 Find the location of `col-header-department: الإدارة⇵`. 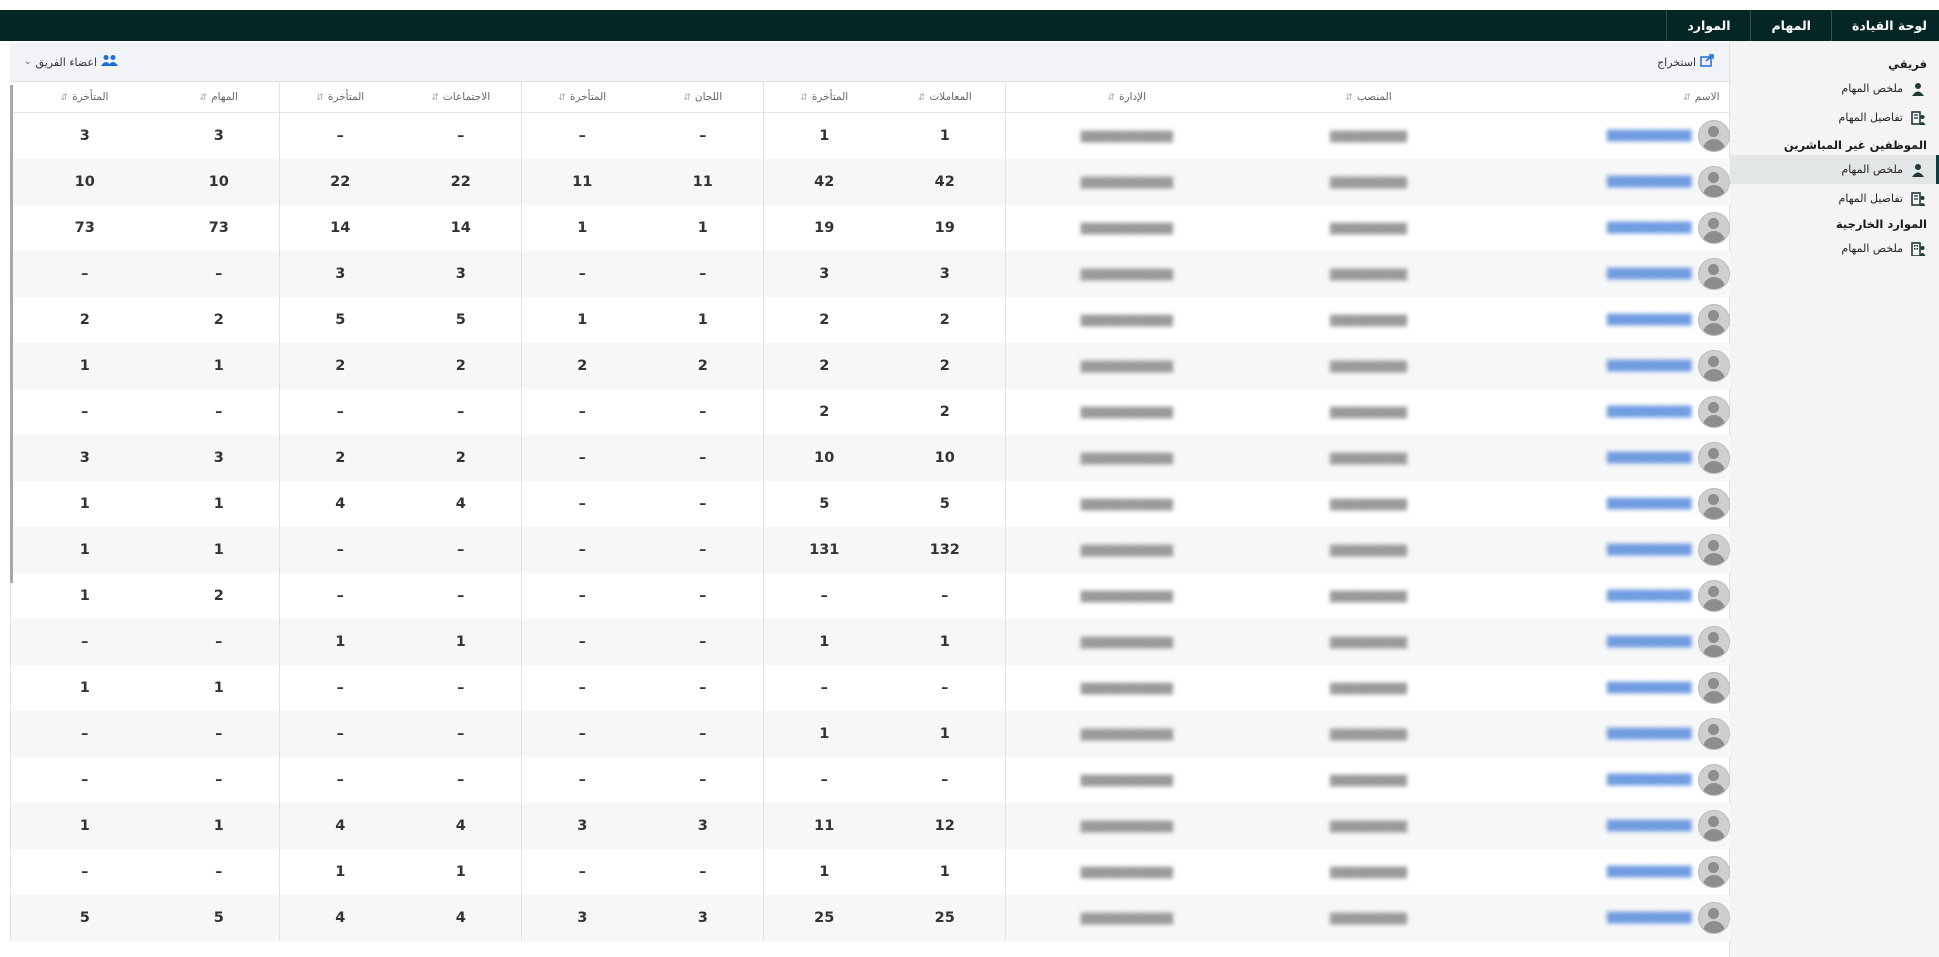

col-header-department: الإدارة⇵ is located at coordinates (1126, 97).